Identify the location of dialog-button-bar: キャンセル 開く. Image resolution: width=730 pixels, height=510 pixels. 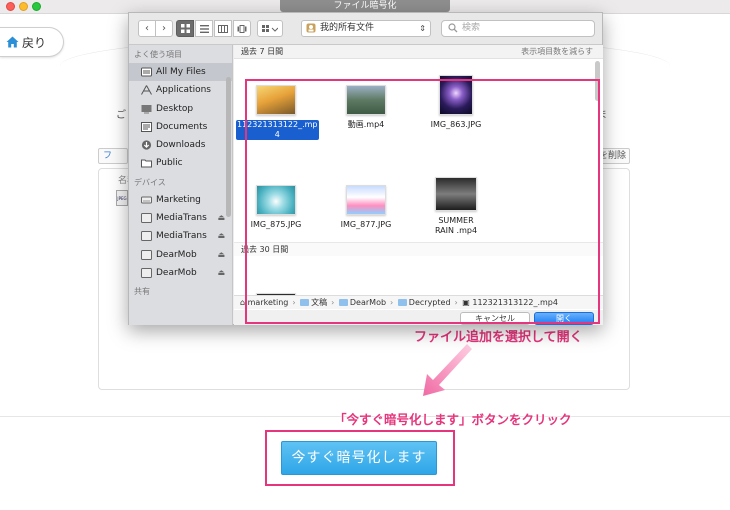
(418, 317).